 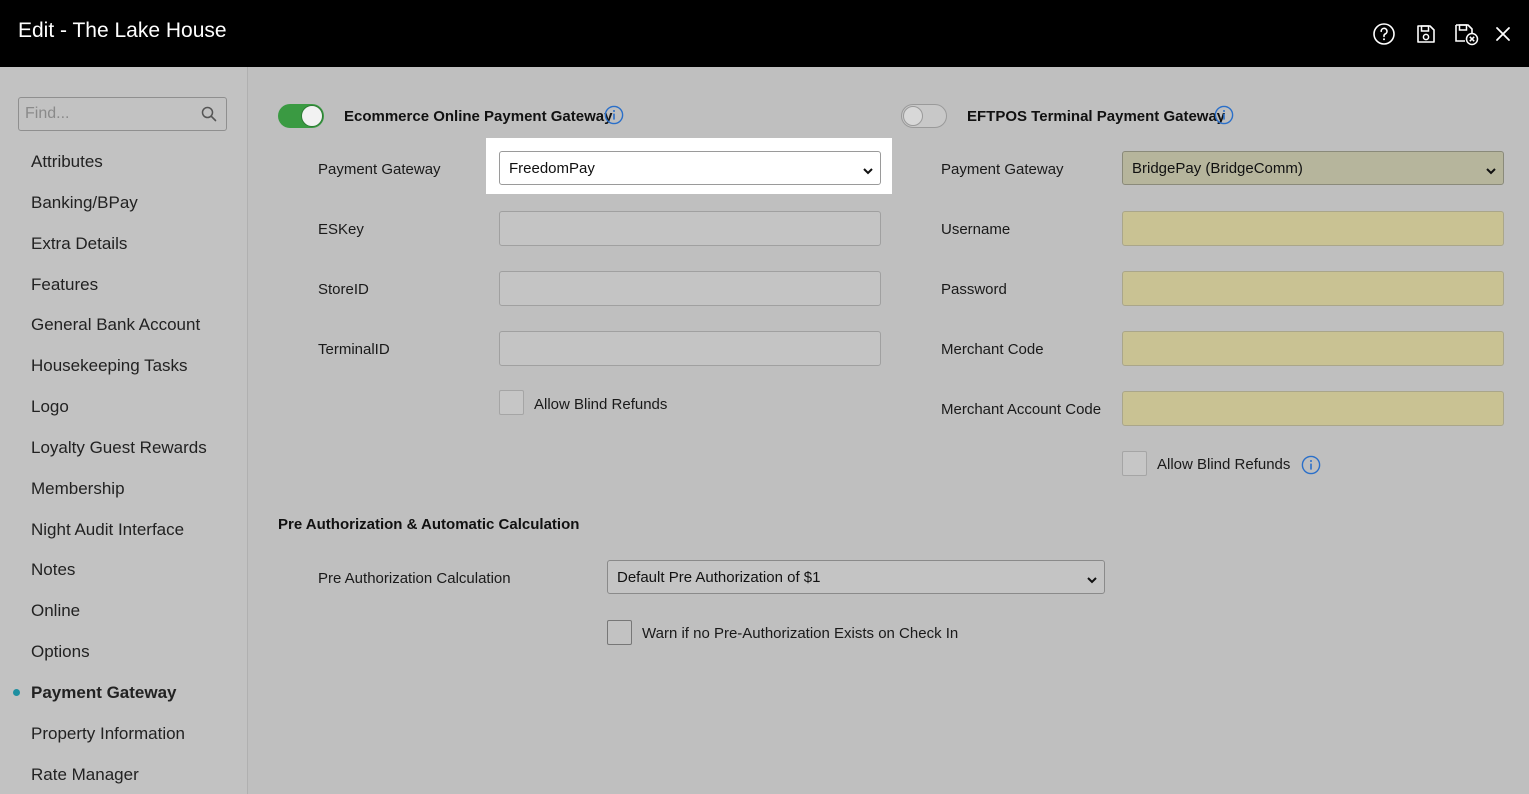 What do you see at coordinates (690, 228) in the screenshot?
I see `eskey-field` at bounding box center [690, 228].